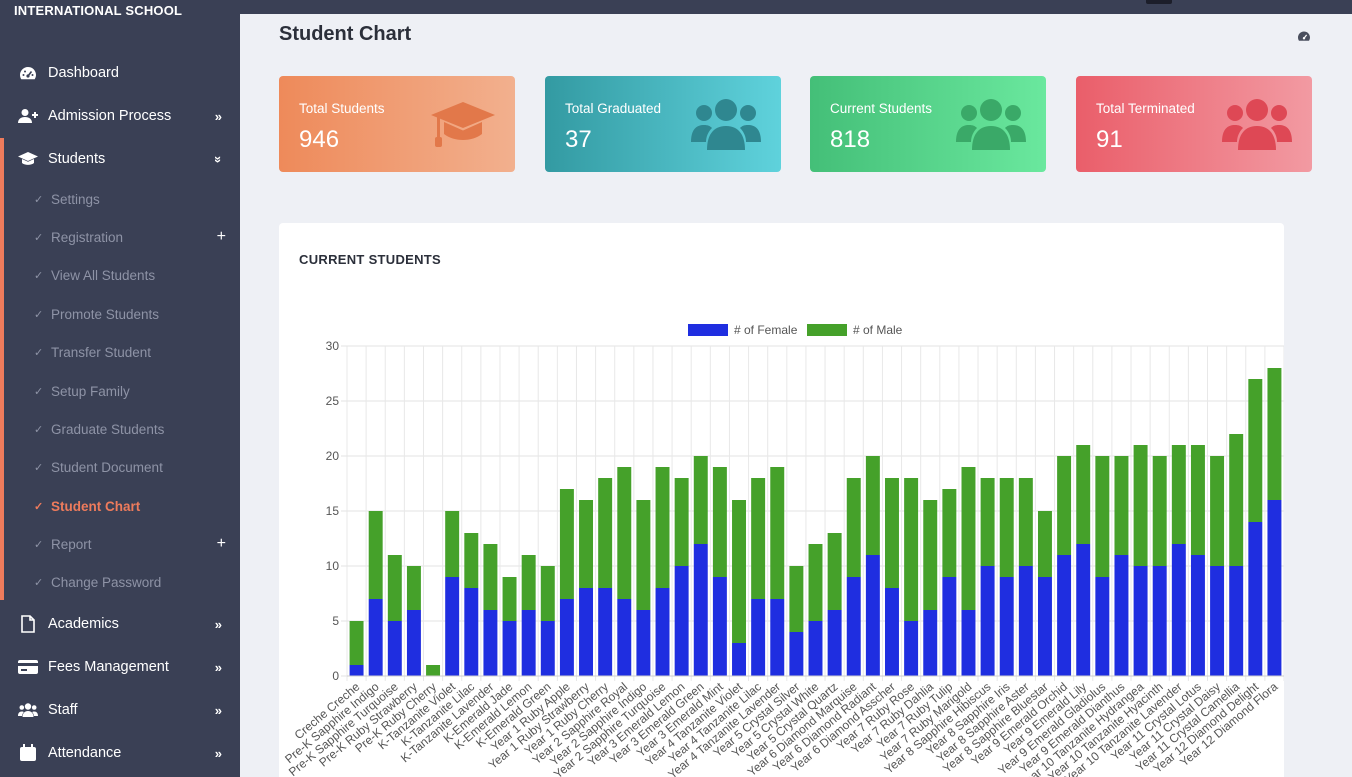 The width and height of the screenshot is (1352, 777). Describe the element at coordinates (335, 621) in the screenshot. I see `y-tick-label: 5` at that location.